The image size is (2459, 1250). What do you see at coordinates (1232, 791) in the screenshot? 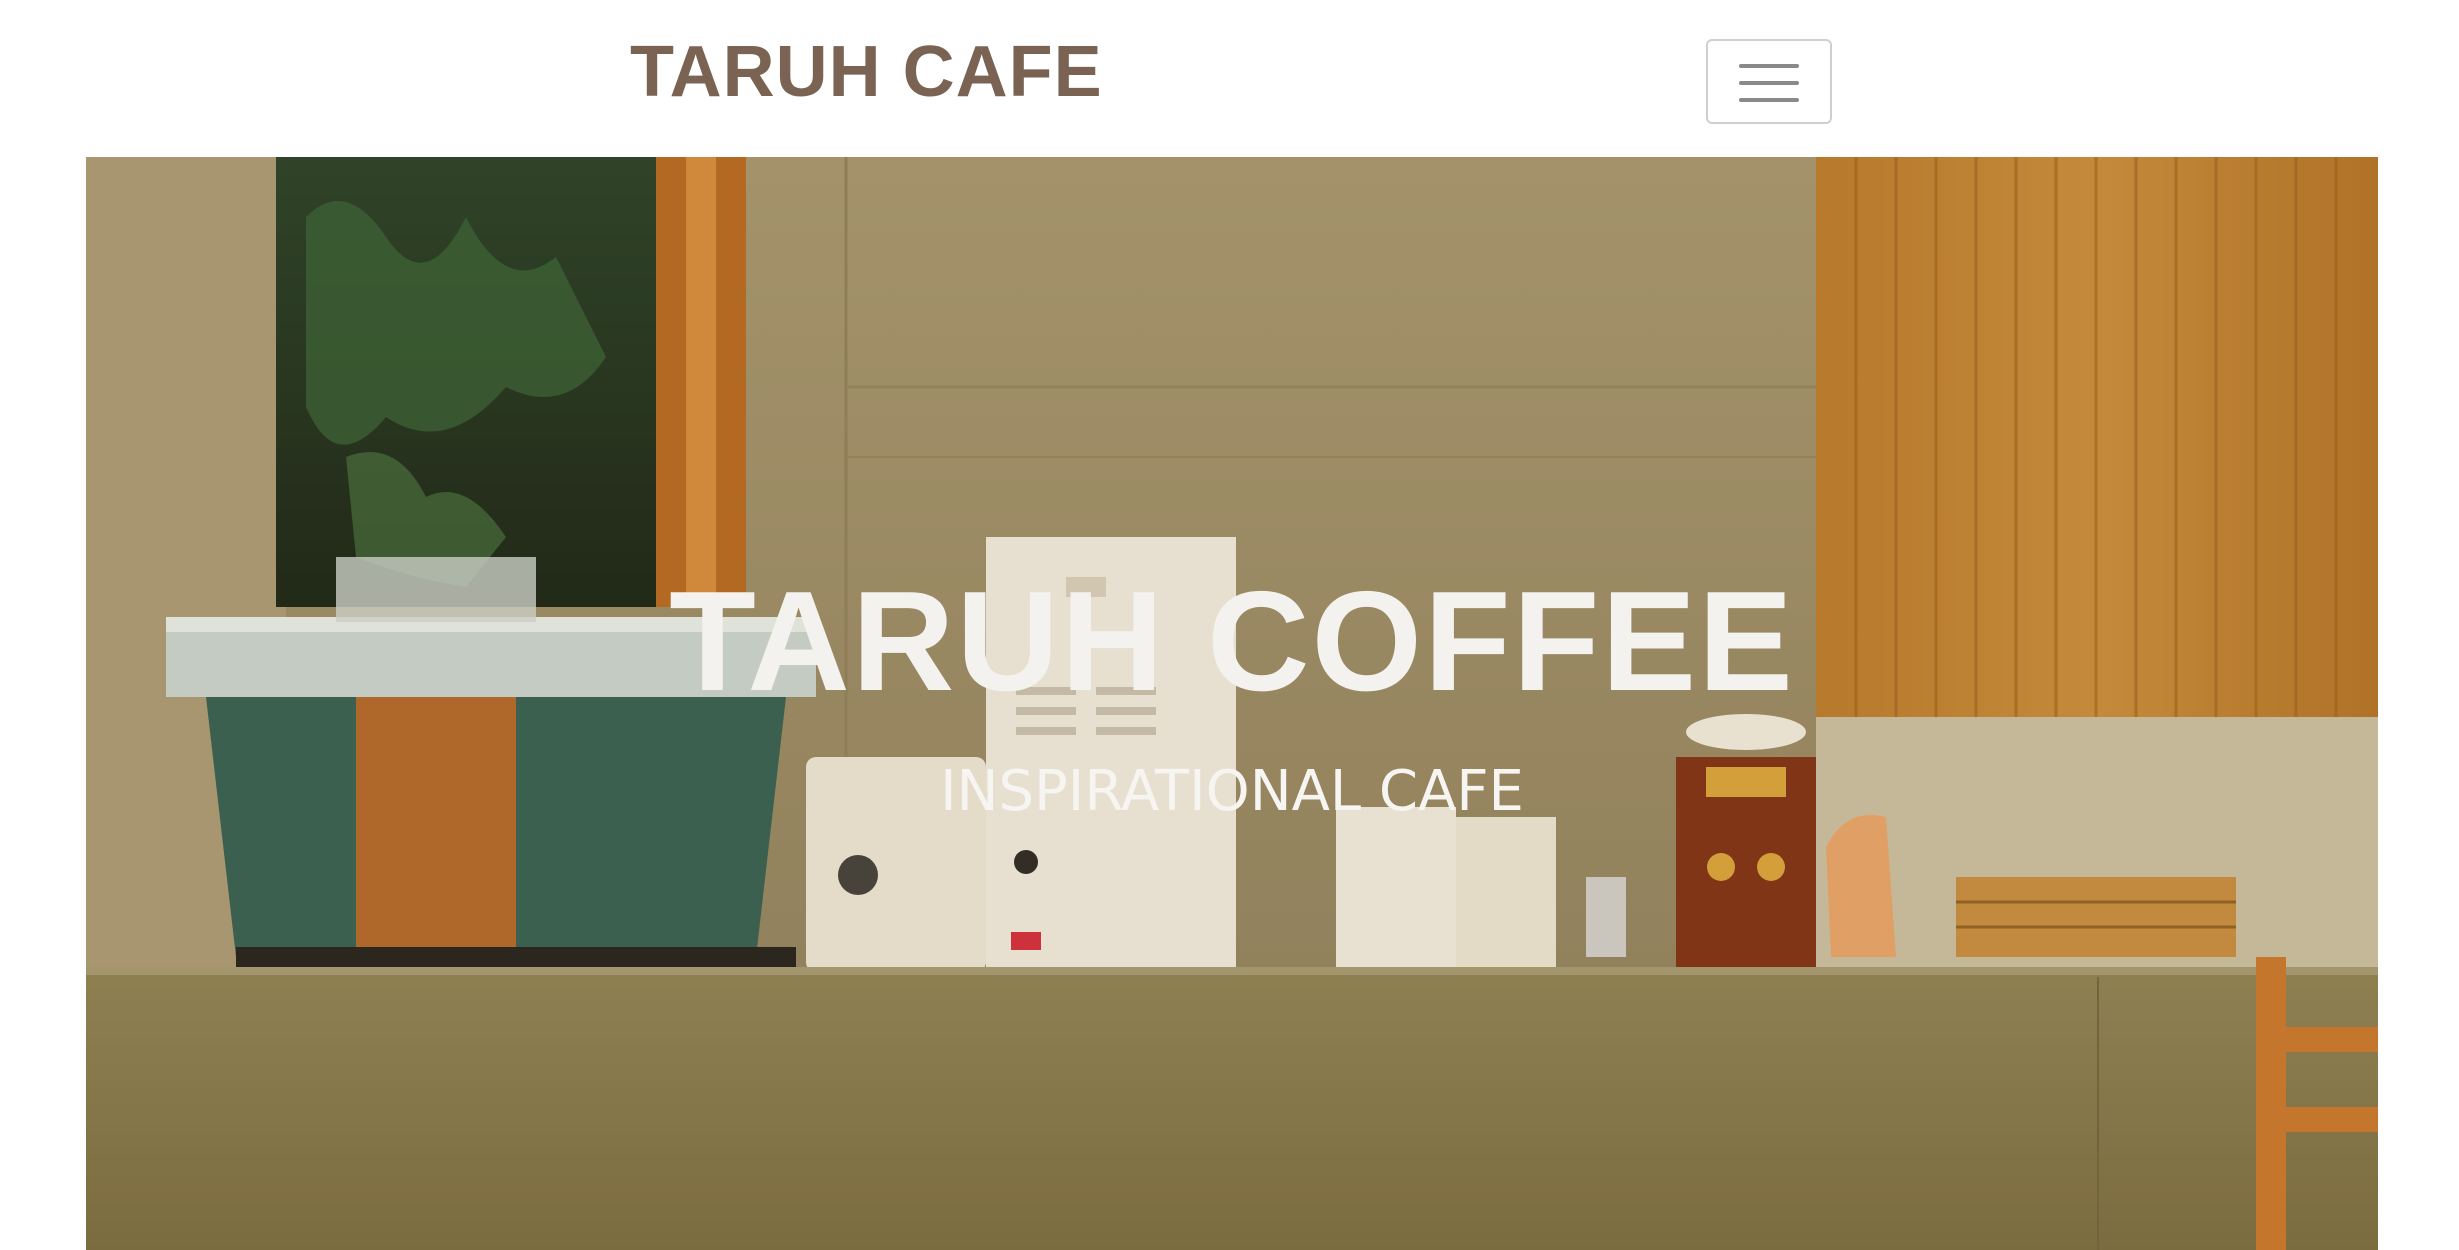
I see `hero-subtitle: INSPIRATIONAL CAFE` at bounding box center [1232, 791].